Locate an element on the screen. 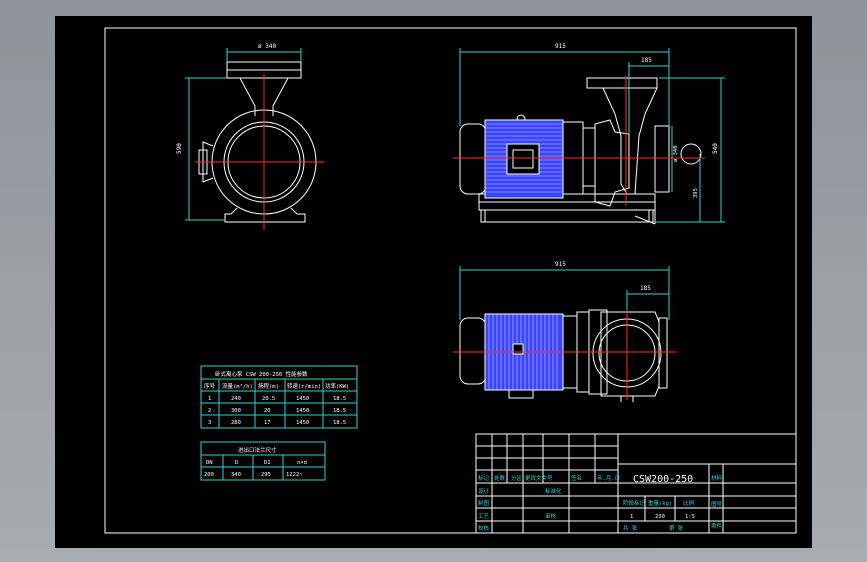  scale-value: 1:5 is located at coordinates (690, 517).